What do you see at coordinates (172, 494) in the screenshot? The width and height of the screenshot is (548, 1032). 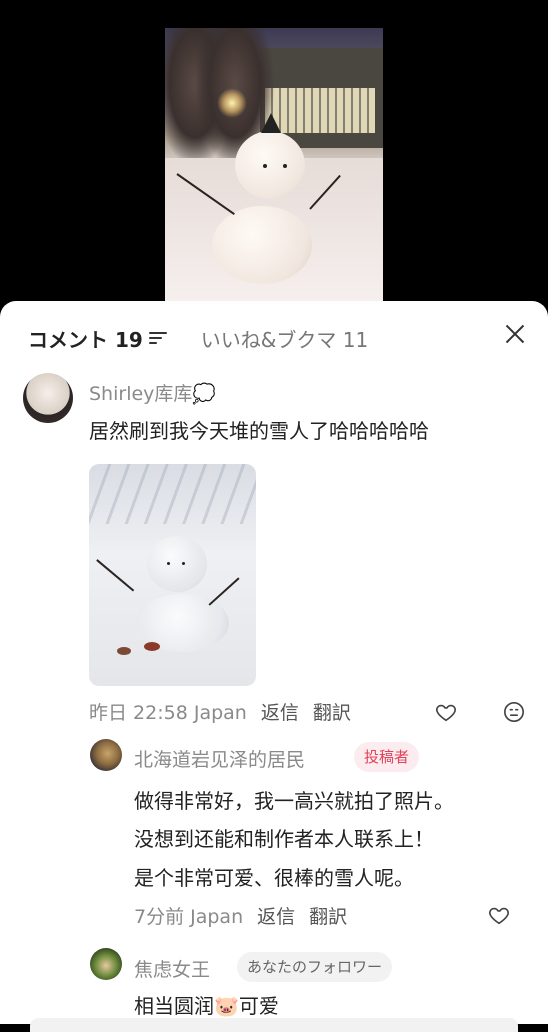 I see `tree-shadows` at bounding box center [172, 494].